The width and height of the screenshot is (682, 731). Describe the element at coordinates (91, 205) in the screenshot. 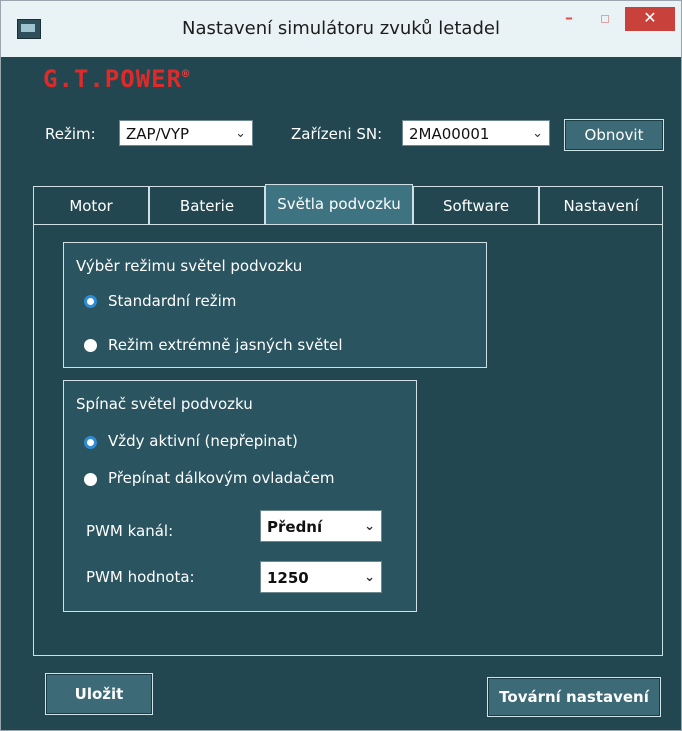

I see `tab-motor: Motor` at that location.